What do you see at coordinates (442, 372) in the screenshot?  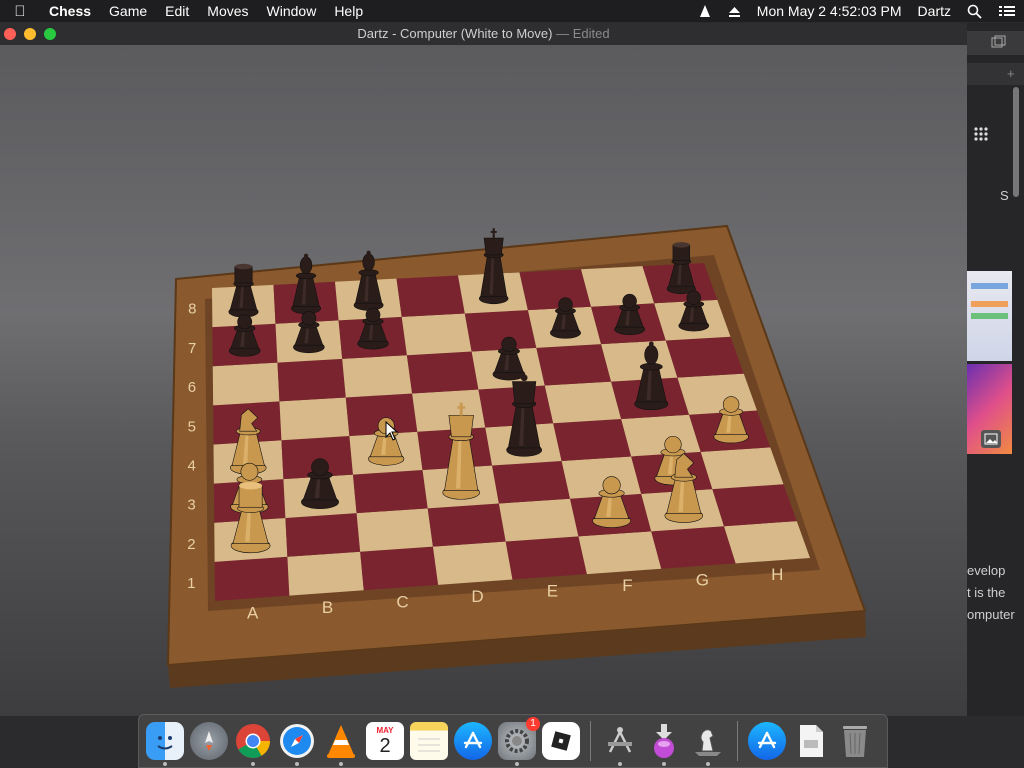 I see `square-d6` at bounding box center [442, 372].